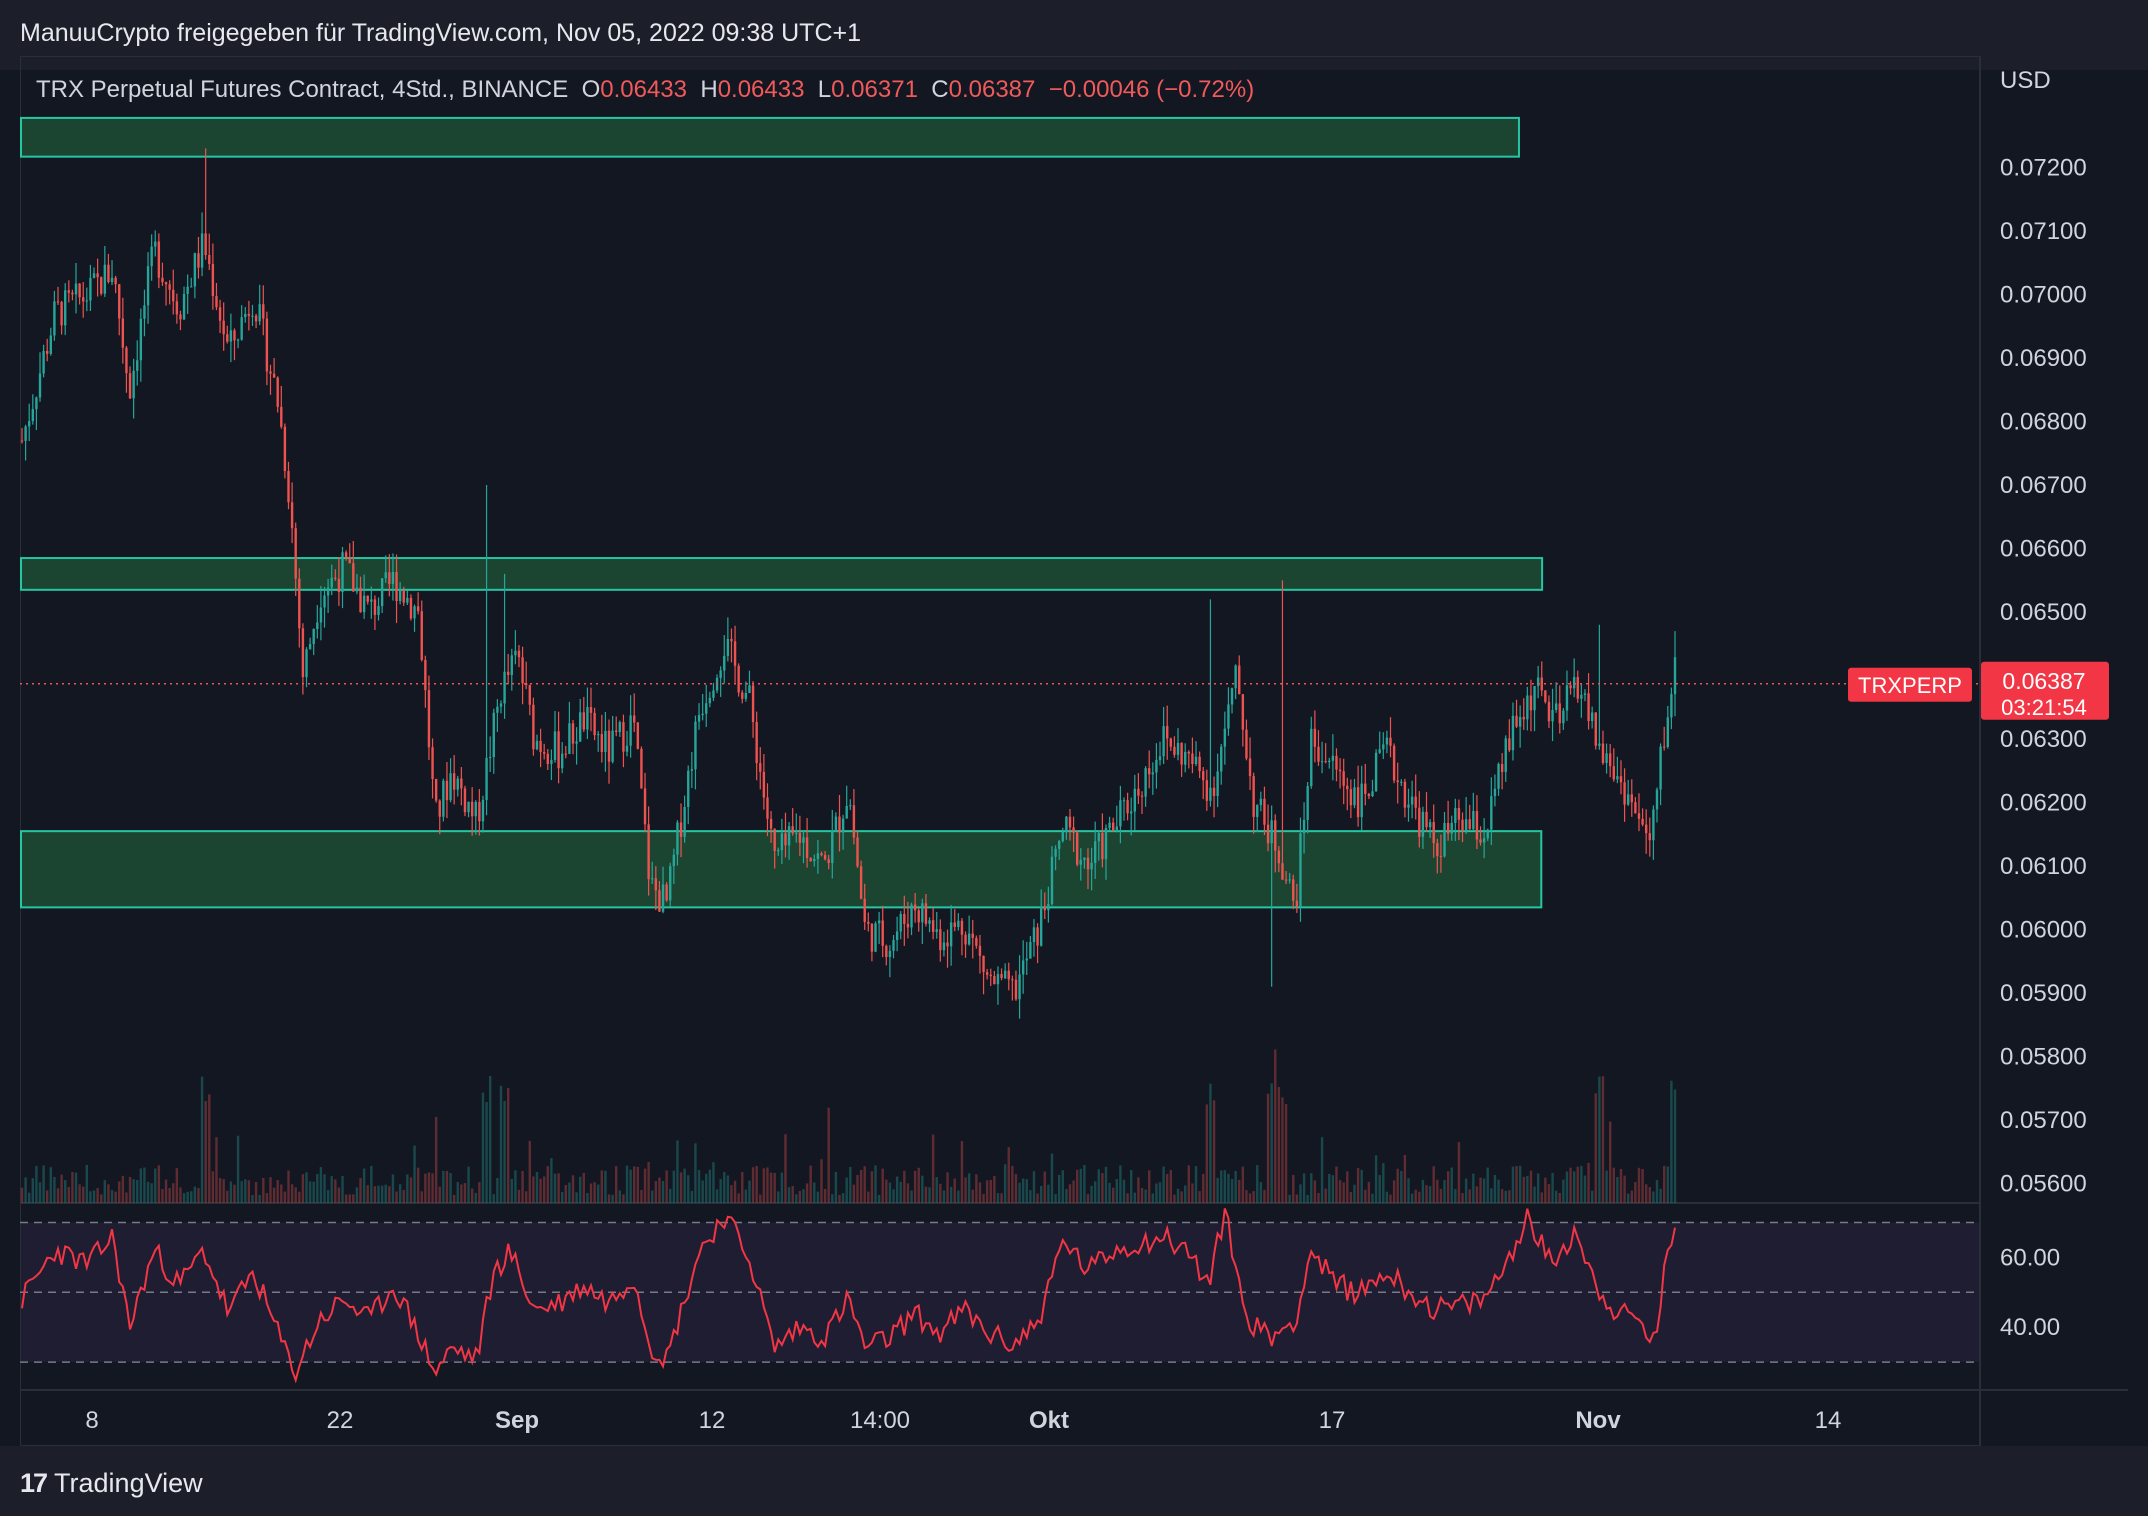 This screenshot has width=2148, height=1516. Describe the element at coordinates (2043, 422) in the screenshot. I see `price-tick-label: 0.06800` at that location.